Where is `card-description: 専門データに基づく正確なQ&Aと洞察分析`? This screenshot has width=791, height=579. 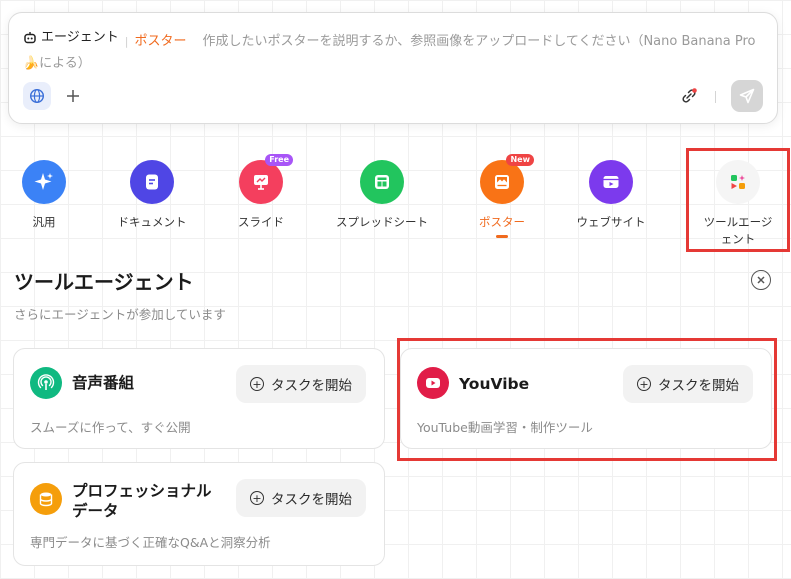
card-description: 専門データに基づく正確なQ&Aと洞察分析 is located at coordinates (150, 542).